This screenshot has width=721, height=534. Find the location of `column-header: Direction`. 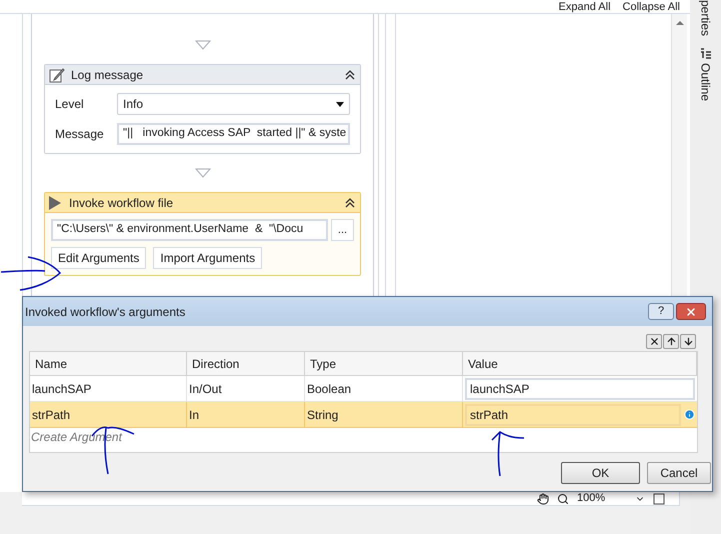

column-header: Direction is located at coordinates (246, 363).